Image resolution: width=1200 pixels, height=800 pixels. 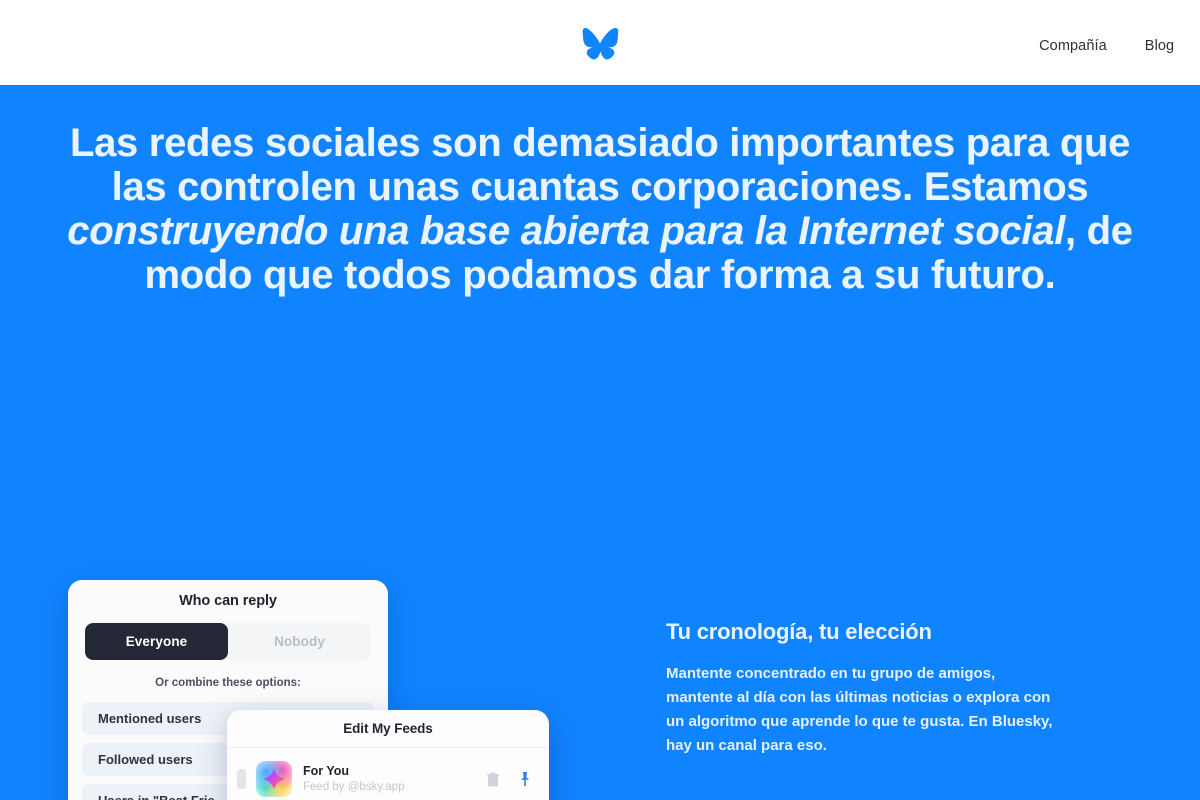 What do you see at coordinates (1159, 46) in the screenshot?
I see `nav-link-blog: Blog` at bounding box center [1159, 46].